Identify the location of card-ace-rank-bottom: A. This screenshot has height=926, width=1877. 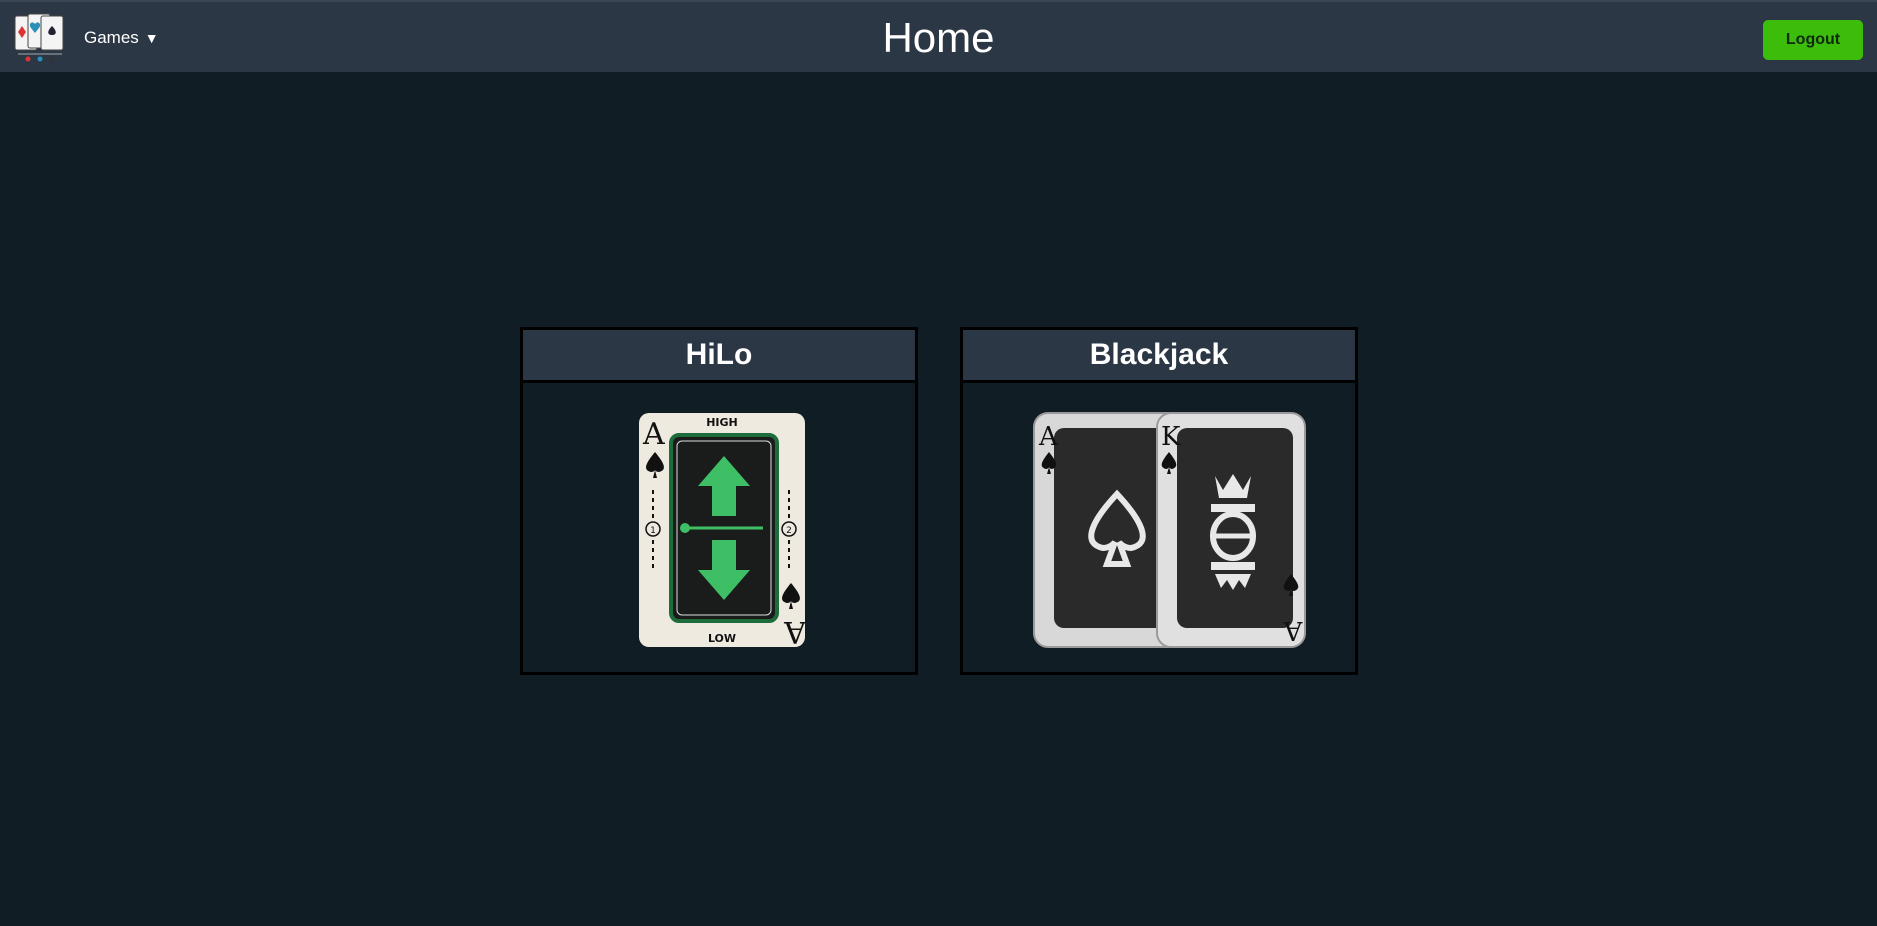
(1292, 630).